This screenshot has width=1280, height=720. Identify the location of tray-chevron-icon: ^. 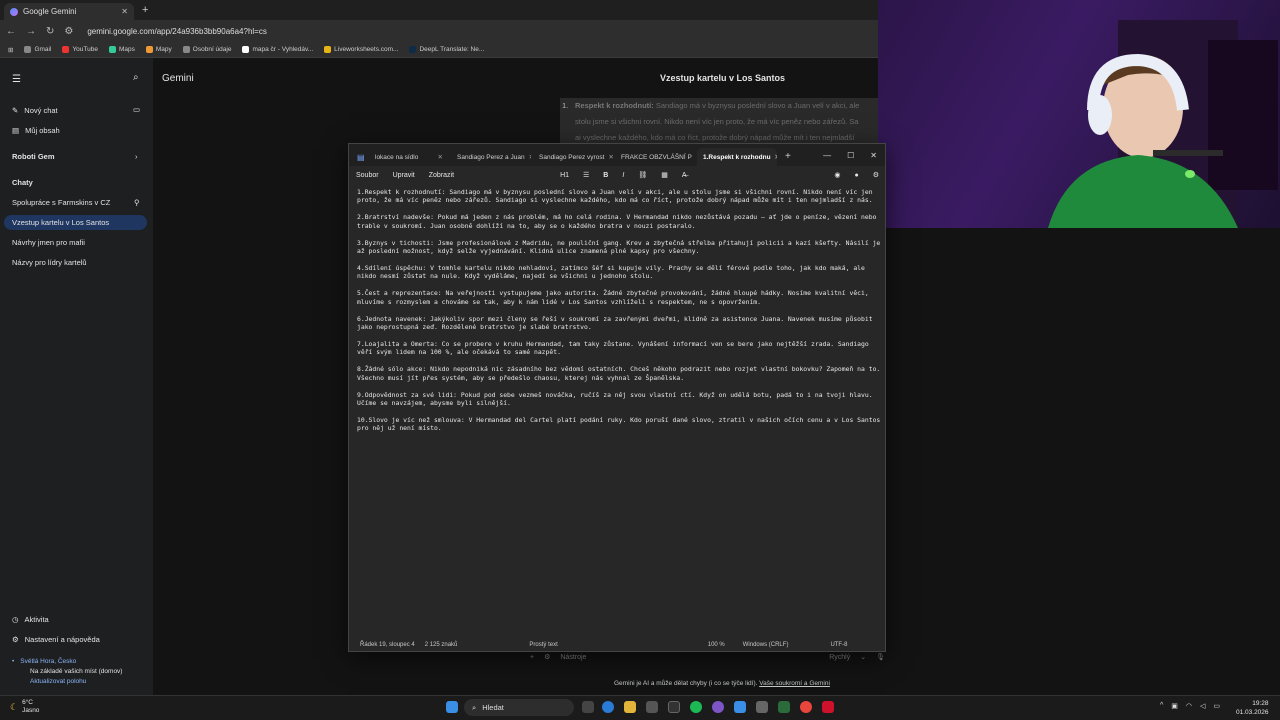
(1161, 706).